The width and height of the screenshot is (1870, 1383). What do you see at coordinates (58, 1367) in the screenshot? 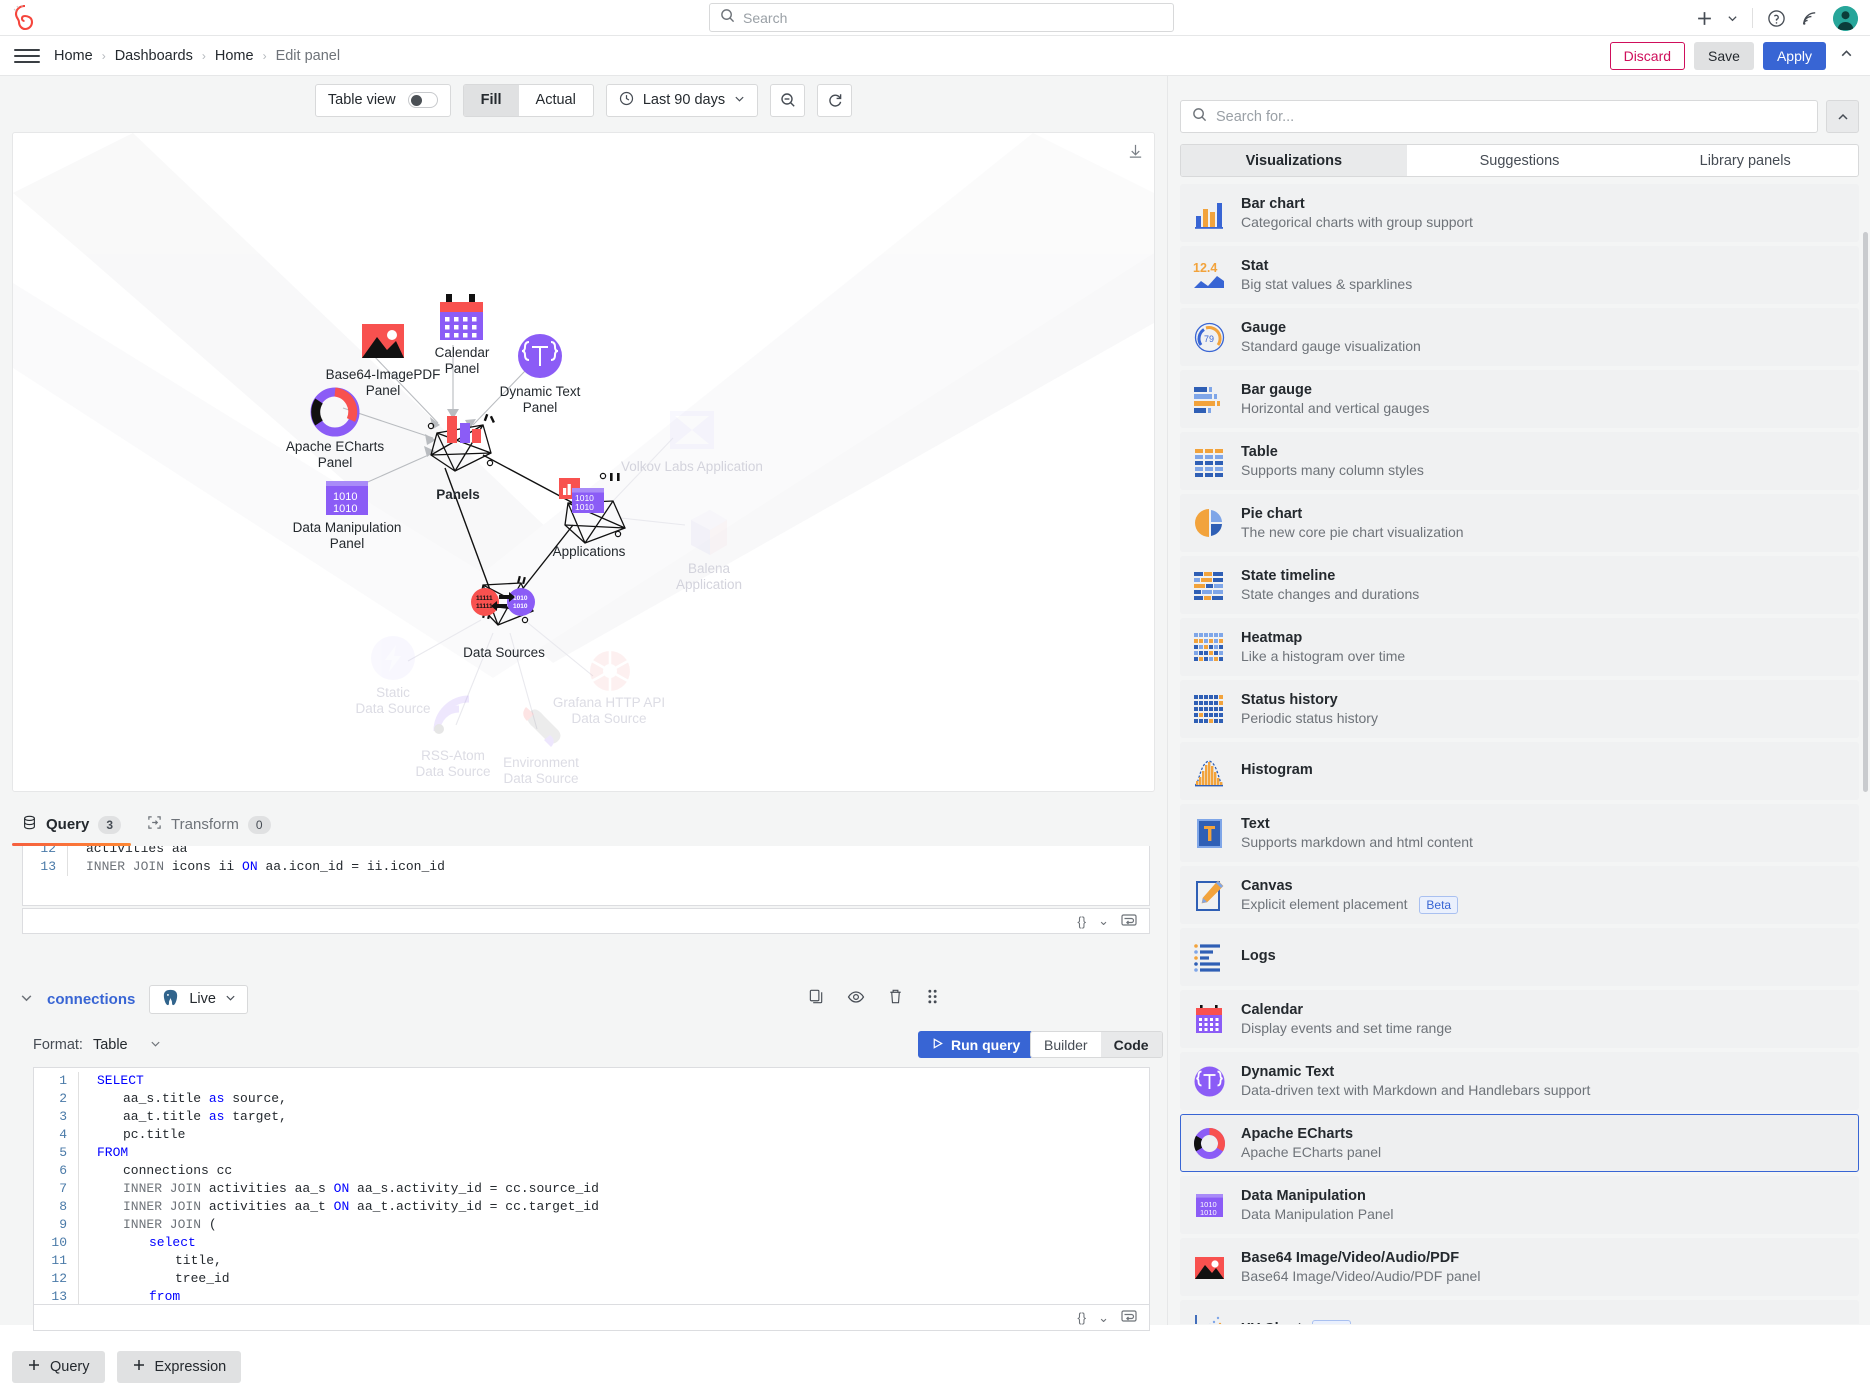
I see `add-query-button: Query` at bounding box center [58, 1367].